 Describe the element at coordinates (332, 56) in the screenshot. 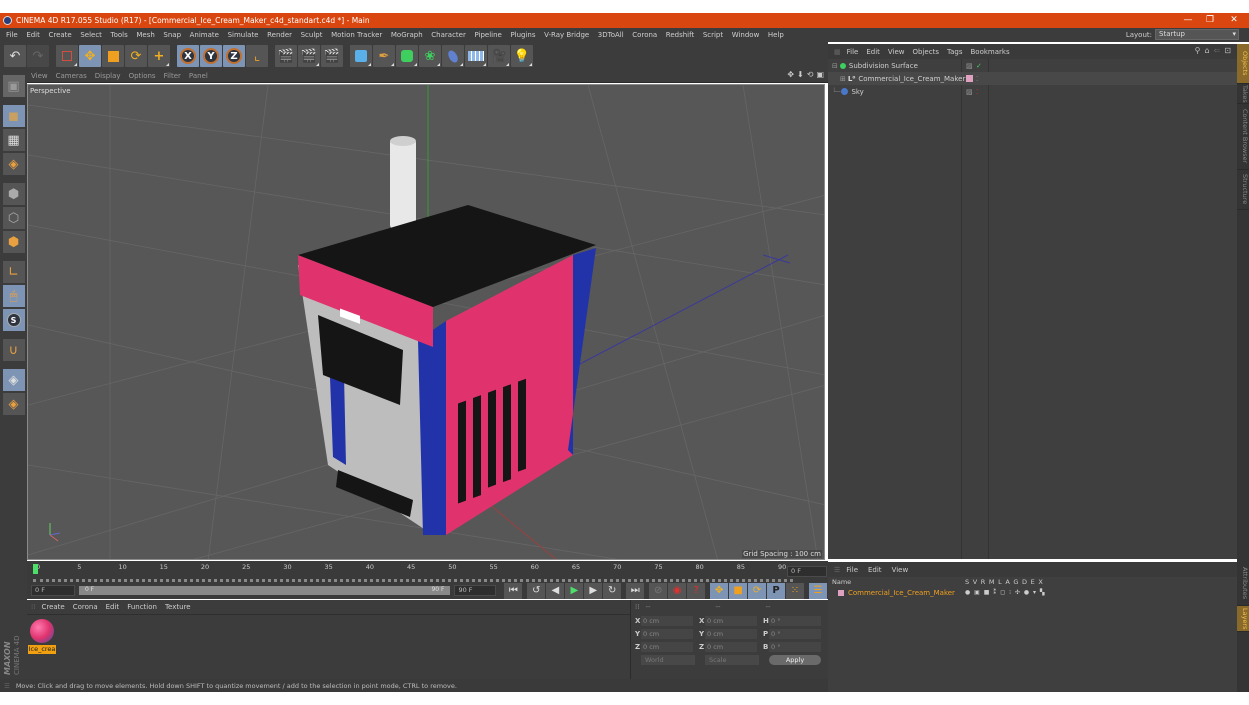

I see `render-settings-button: 🎬` at that location.